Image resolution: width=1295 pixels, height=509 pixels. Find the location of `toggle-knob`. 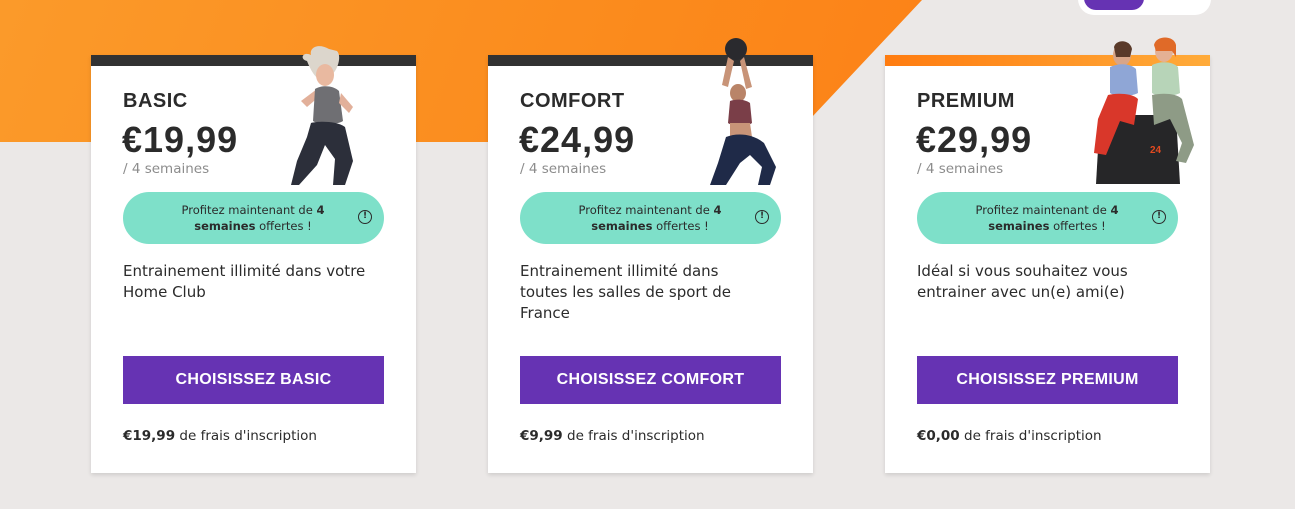

toggle-knob is located at coordinates (1114, 5).